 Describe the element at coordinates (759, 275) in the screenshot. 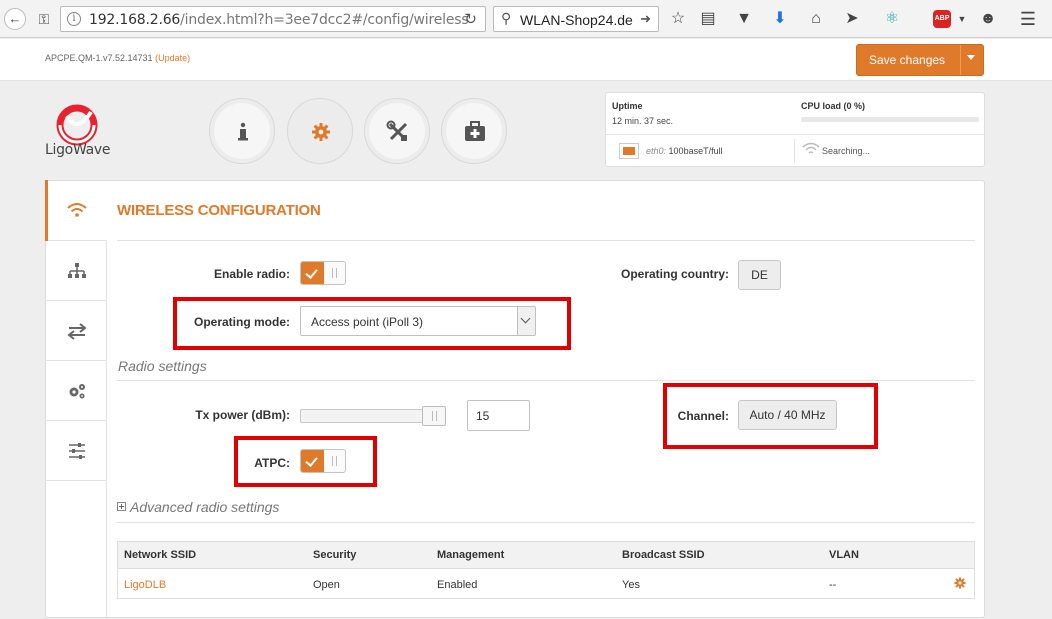

I see `operating-country-button: DE` at that location.